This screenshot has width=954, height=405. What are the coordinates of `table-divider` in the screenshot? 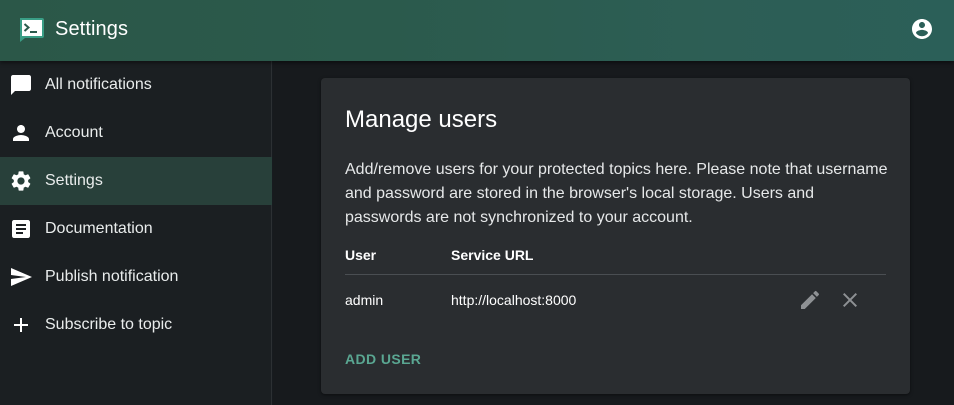 It's located at (615, 274).